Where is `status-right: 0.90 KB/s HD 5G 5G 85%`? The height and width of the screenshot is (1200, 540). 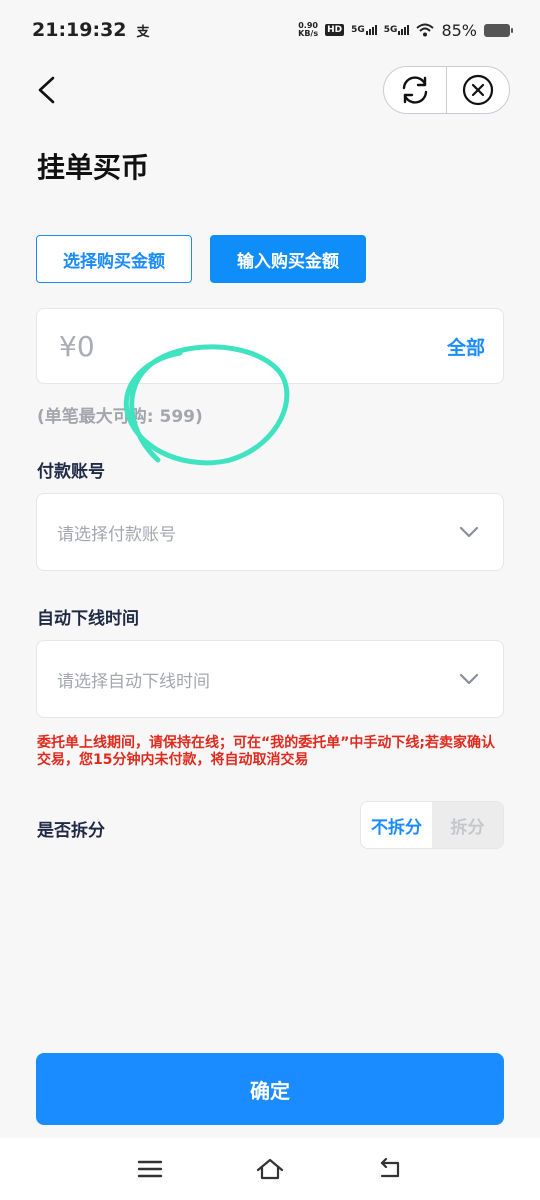 status-right: 0.90 KB/s HD 5G 5G 85% is located at coordinates (405, 30).